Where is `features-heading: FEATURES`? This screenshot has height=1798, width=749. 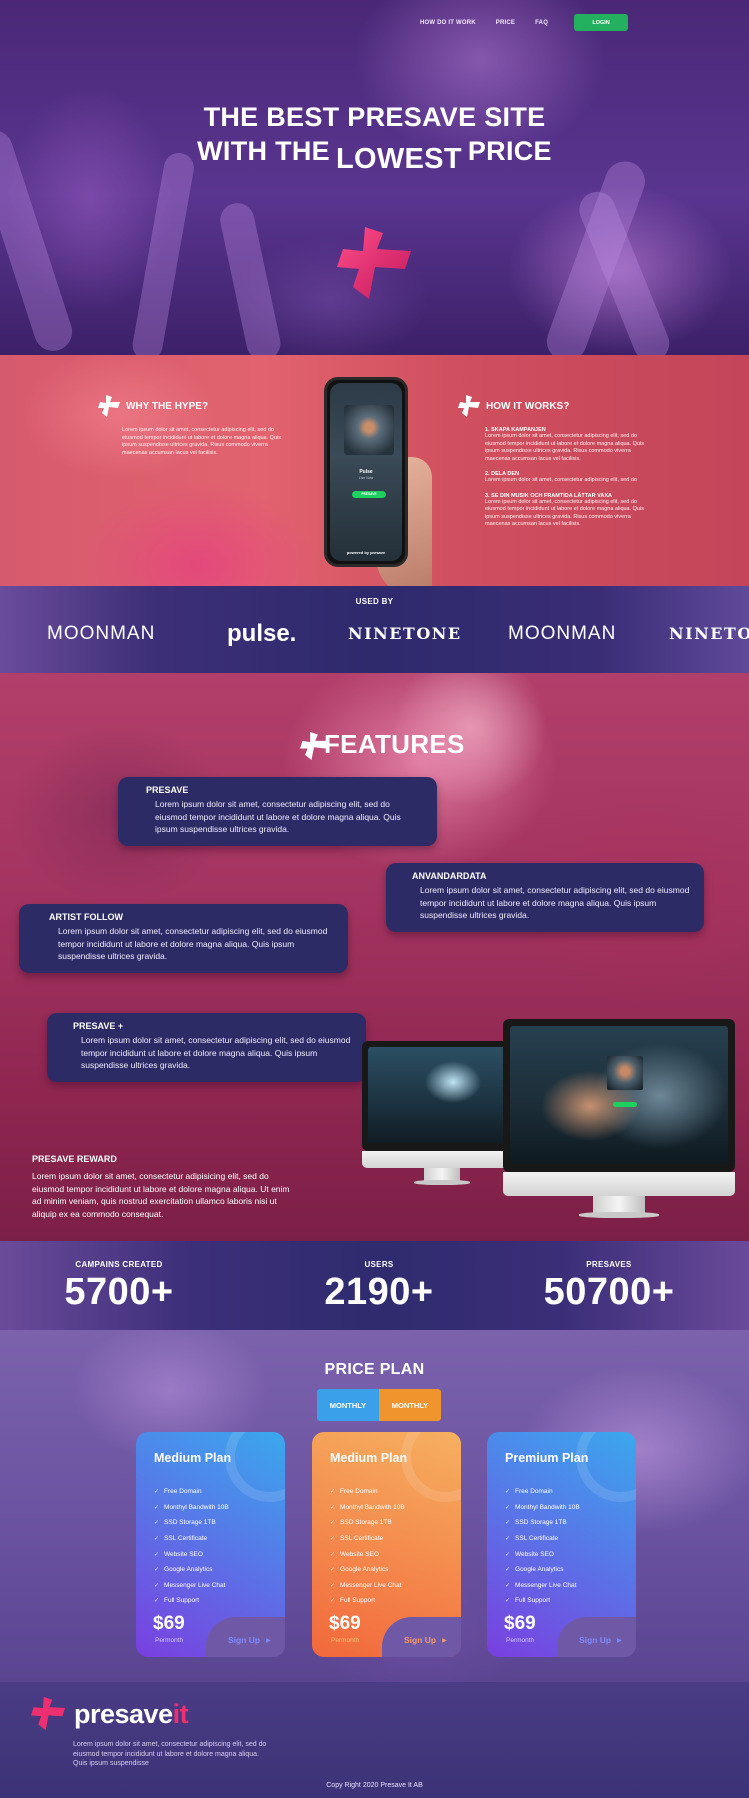
features-heading: FEATURES is located at coordinates (382, 737).